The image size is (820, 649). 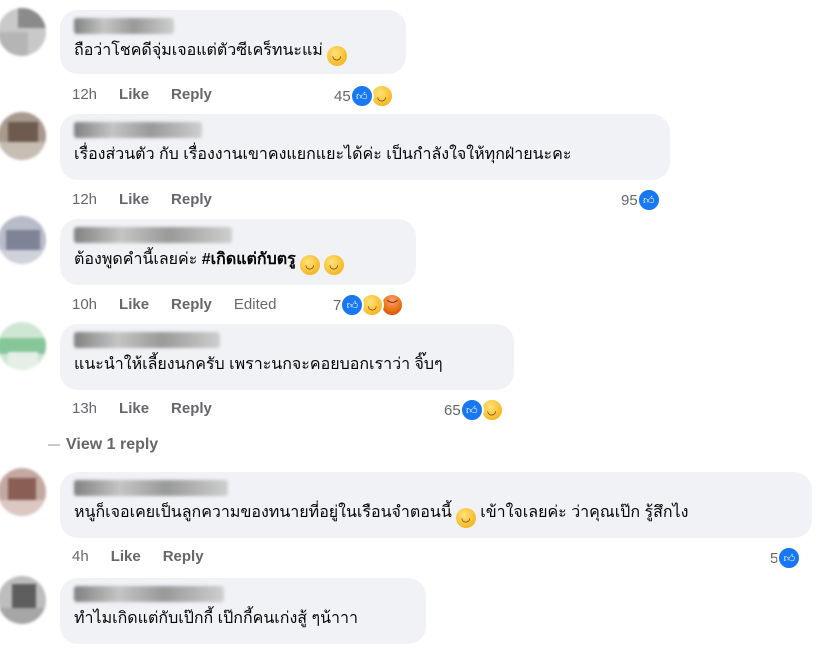 What do you see at coordinates (149, 556) in the screenshot?
I see `comment-actions: 4h Like Reply` at bounding box center [149, 556].